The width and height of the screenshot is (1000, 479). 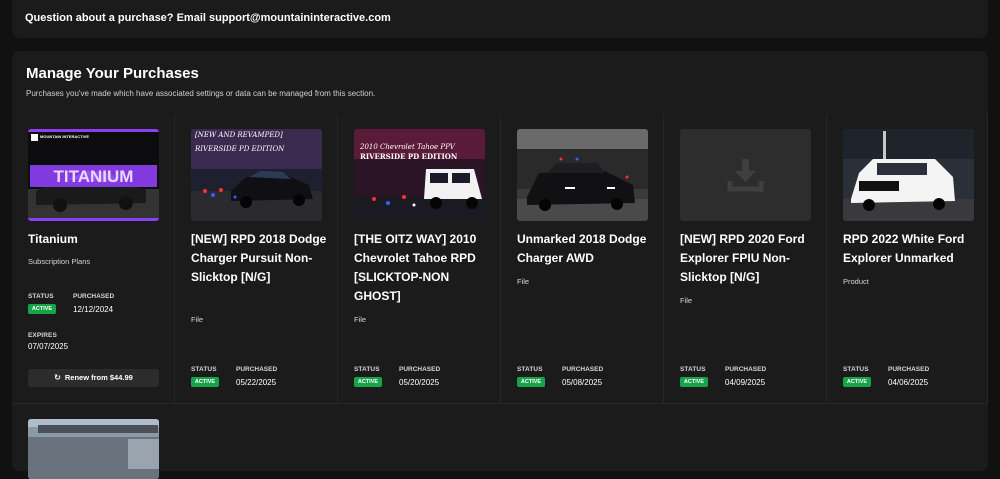 What do you see at coordinates (908, 175) in the screenshot?
I see `rpd-2022-explorer-thumbnail` at bounding box center [908, 175].